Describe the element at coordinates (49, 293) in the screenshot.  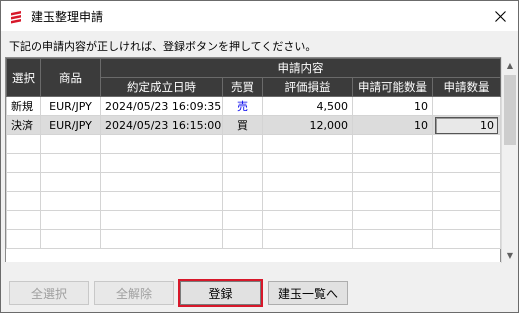
I see `select-all-button: 全選択` at that location.